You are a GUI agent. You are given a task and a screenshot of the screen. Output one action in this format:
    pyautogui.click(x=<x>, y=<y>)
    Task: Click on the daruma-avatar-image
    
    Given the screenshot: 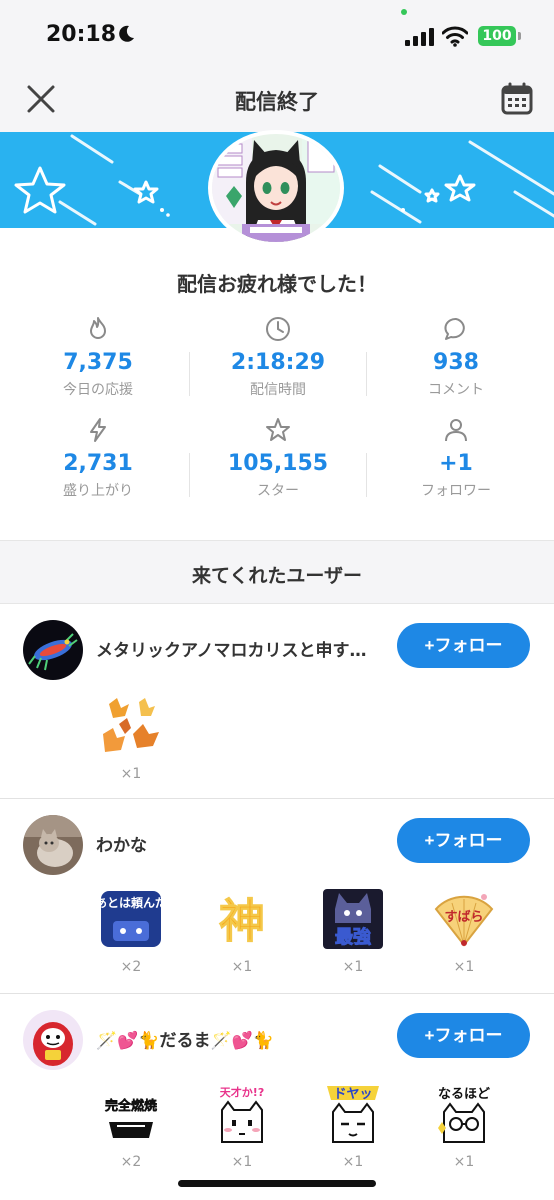 What is the action you would take?
    pyautogui.click(x=53, y=1040)
    